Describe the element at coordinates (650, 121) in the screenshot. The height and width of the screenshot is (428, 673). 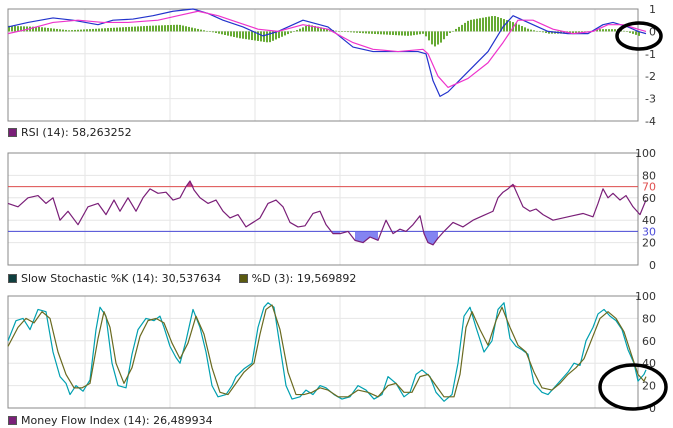
I see `macd-ytick: -4` at that location.